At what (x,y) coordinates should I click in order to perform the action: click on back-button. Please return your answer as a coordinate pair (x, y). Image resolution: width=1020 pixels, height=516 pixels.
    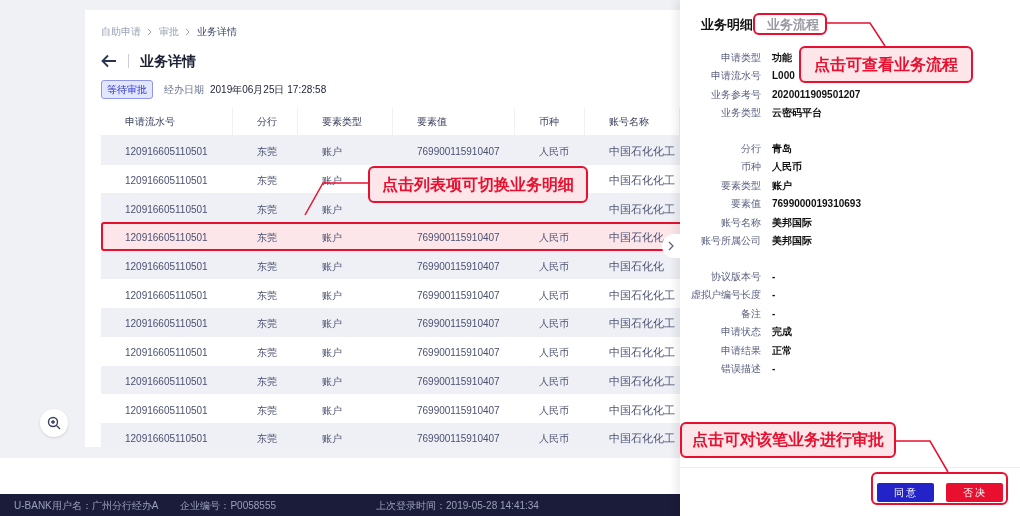
    Looking at the image, I should click on (109, 61).